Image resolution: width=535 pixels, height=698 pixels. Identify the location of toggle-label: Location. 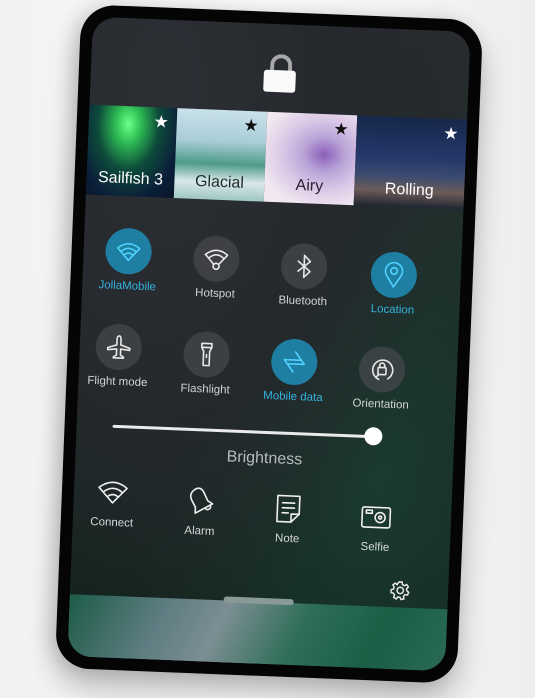
(392, 310).